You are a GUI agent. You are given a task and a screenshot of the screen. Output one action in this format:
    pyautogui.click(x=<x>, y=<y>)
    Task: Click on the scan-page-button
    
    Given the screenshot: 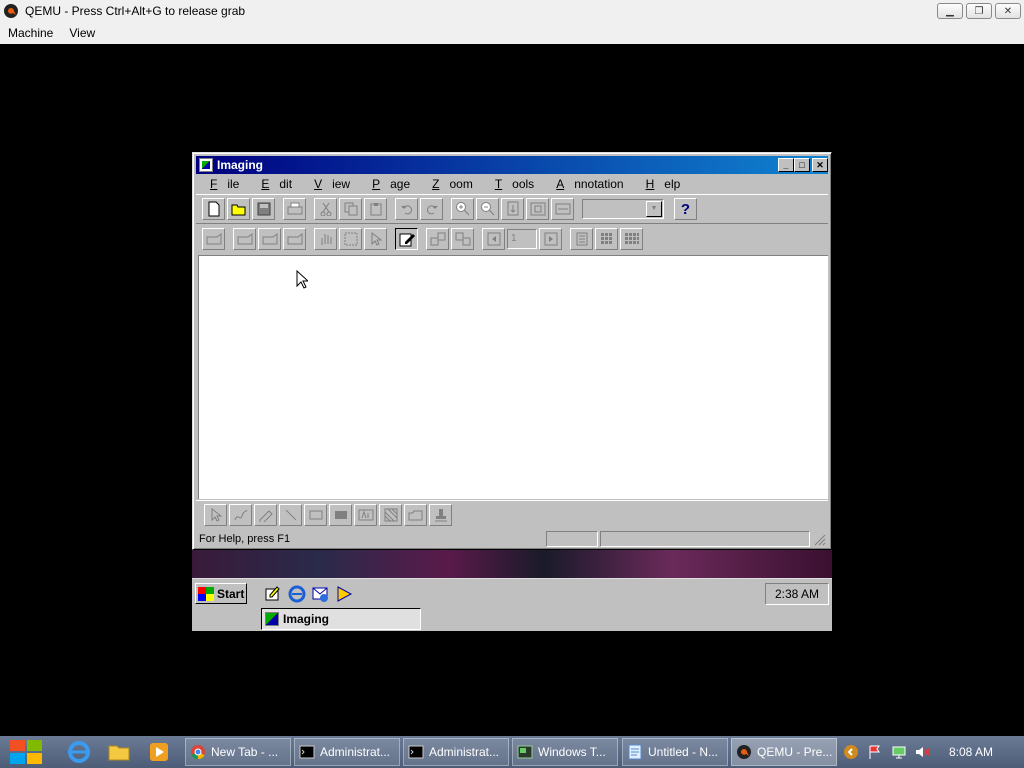 What is the action you would take?
    pyautogui.click(x=244, y=239)
    